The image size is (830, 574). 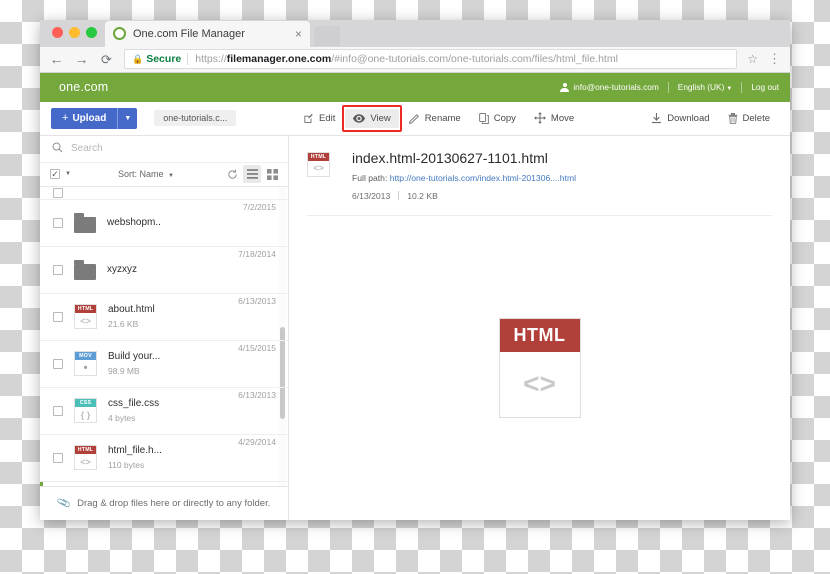 I want to click on delete-label: Delete, so click(x=756, y=118).